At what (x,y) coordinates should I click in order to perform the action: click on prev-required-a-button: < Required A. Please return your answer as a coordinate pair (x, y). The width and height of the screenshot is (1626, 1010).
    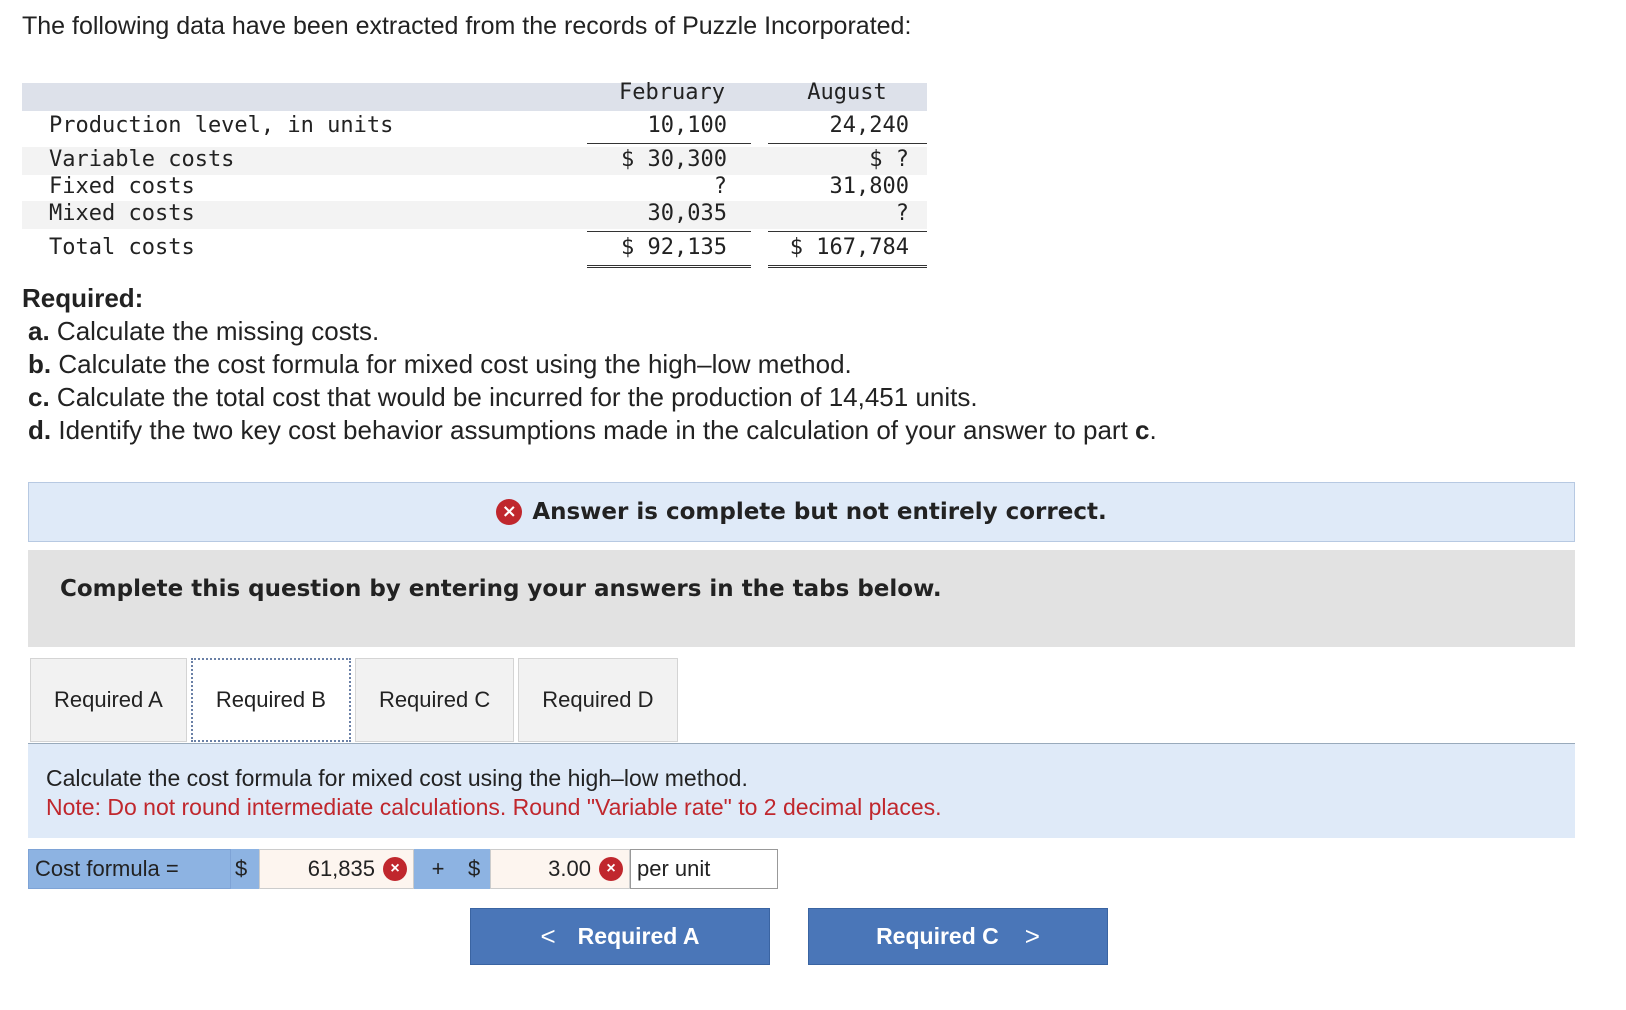
    Looking at the image, I should click on (620, 936).